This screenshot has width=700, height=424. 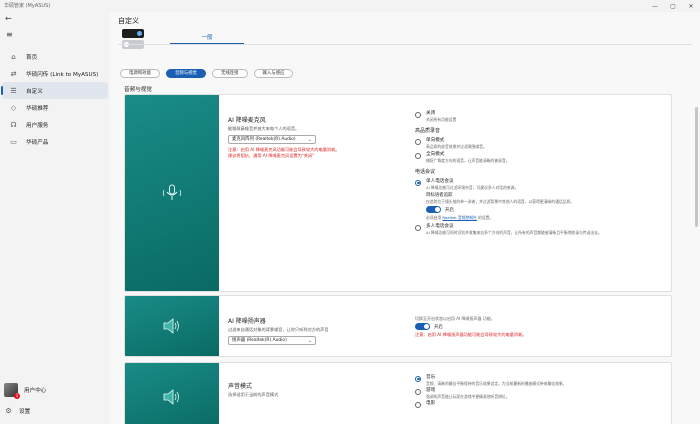 I want to click on radio-movie: 电影, so click(x=540, y=404).